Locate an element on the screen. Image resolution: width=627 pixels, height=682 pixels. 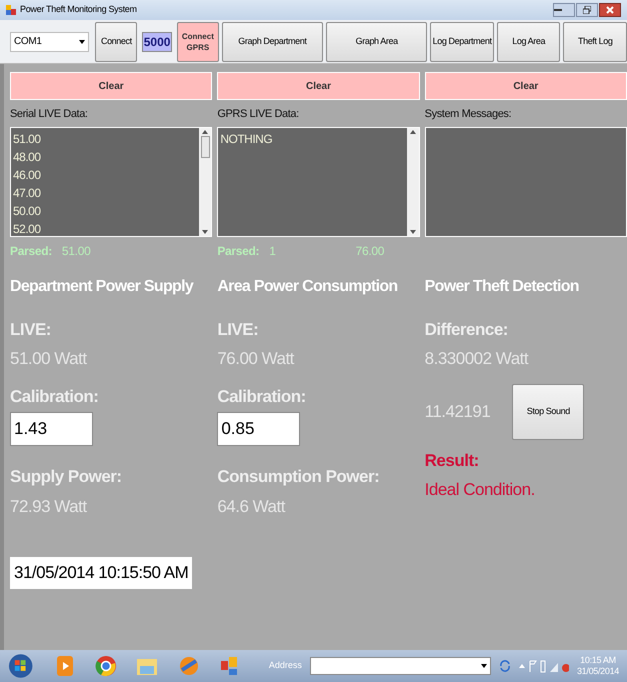
result-value: Ideal Condition. is located at coordinates (480, 490).